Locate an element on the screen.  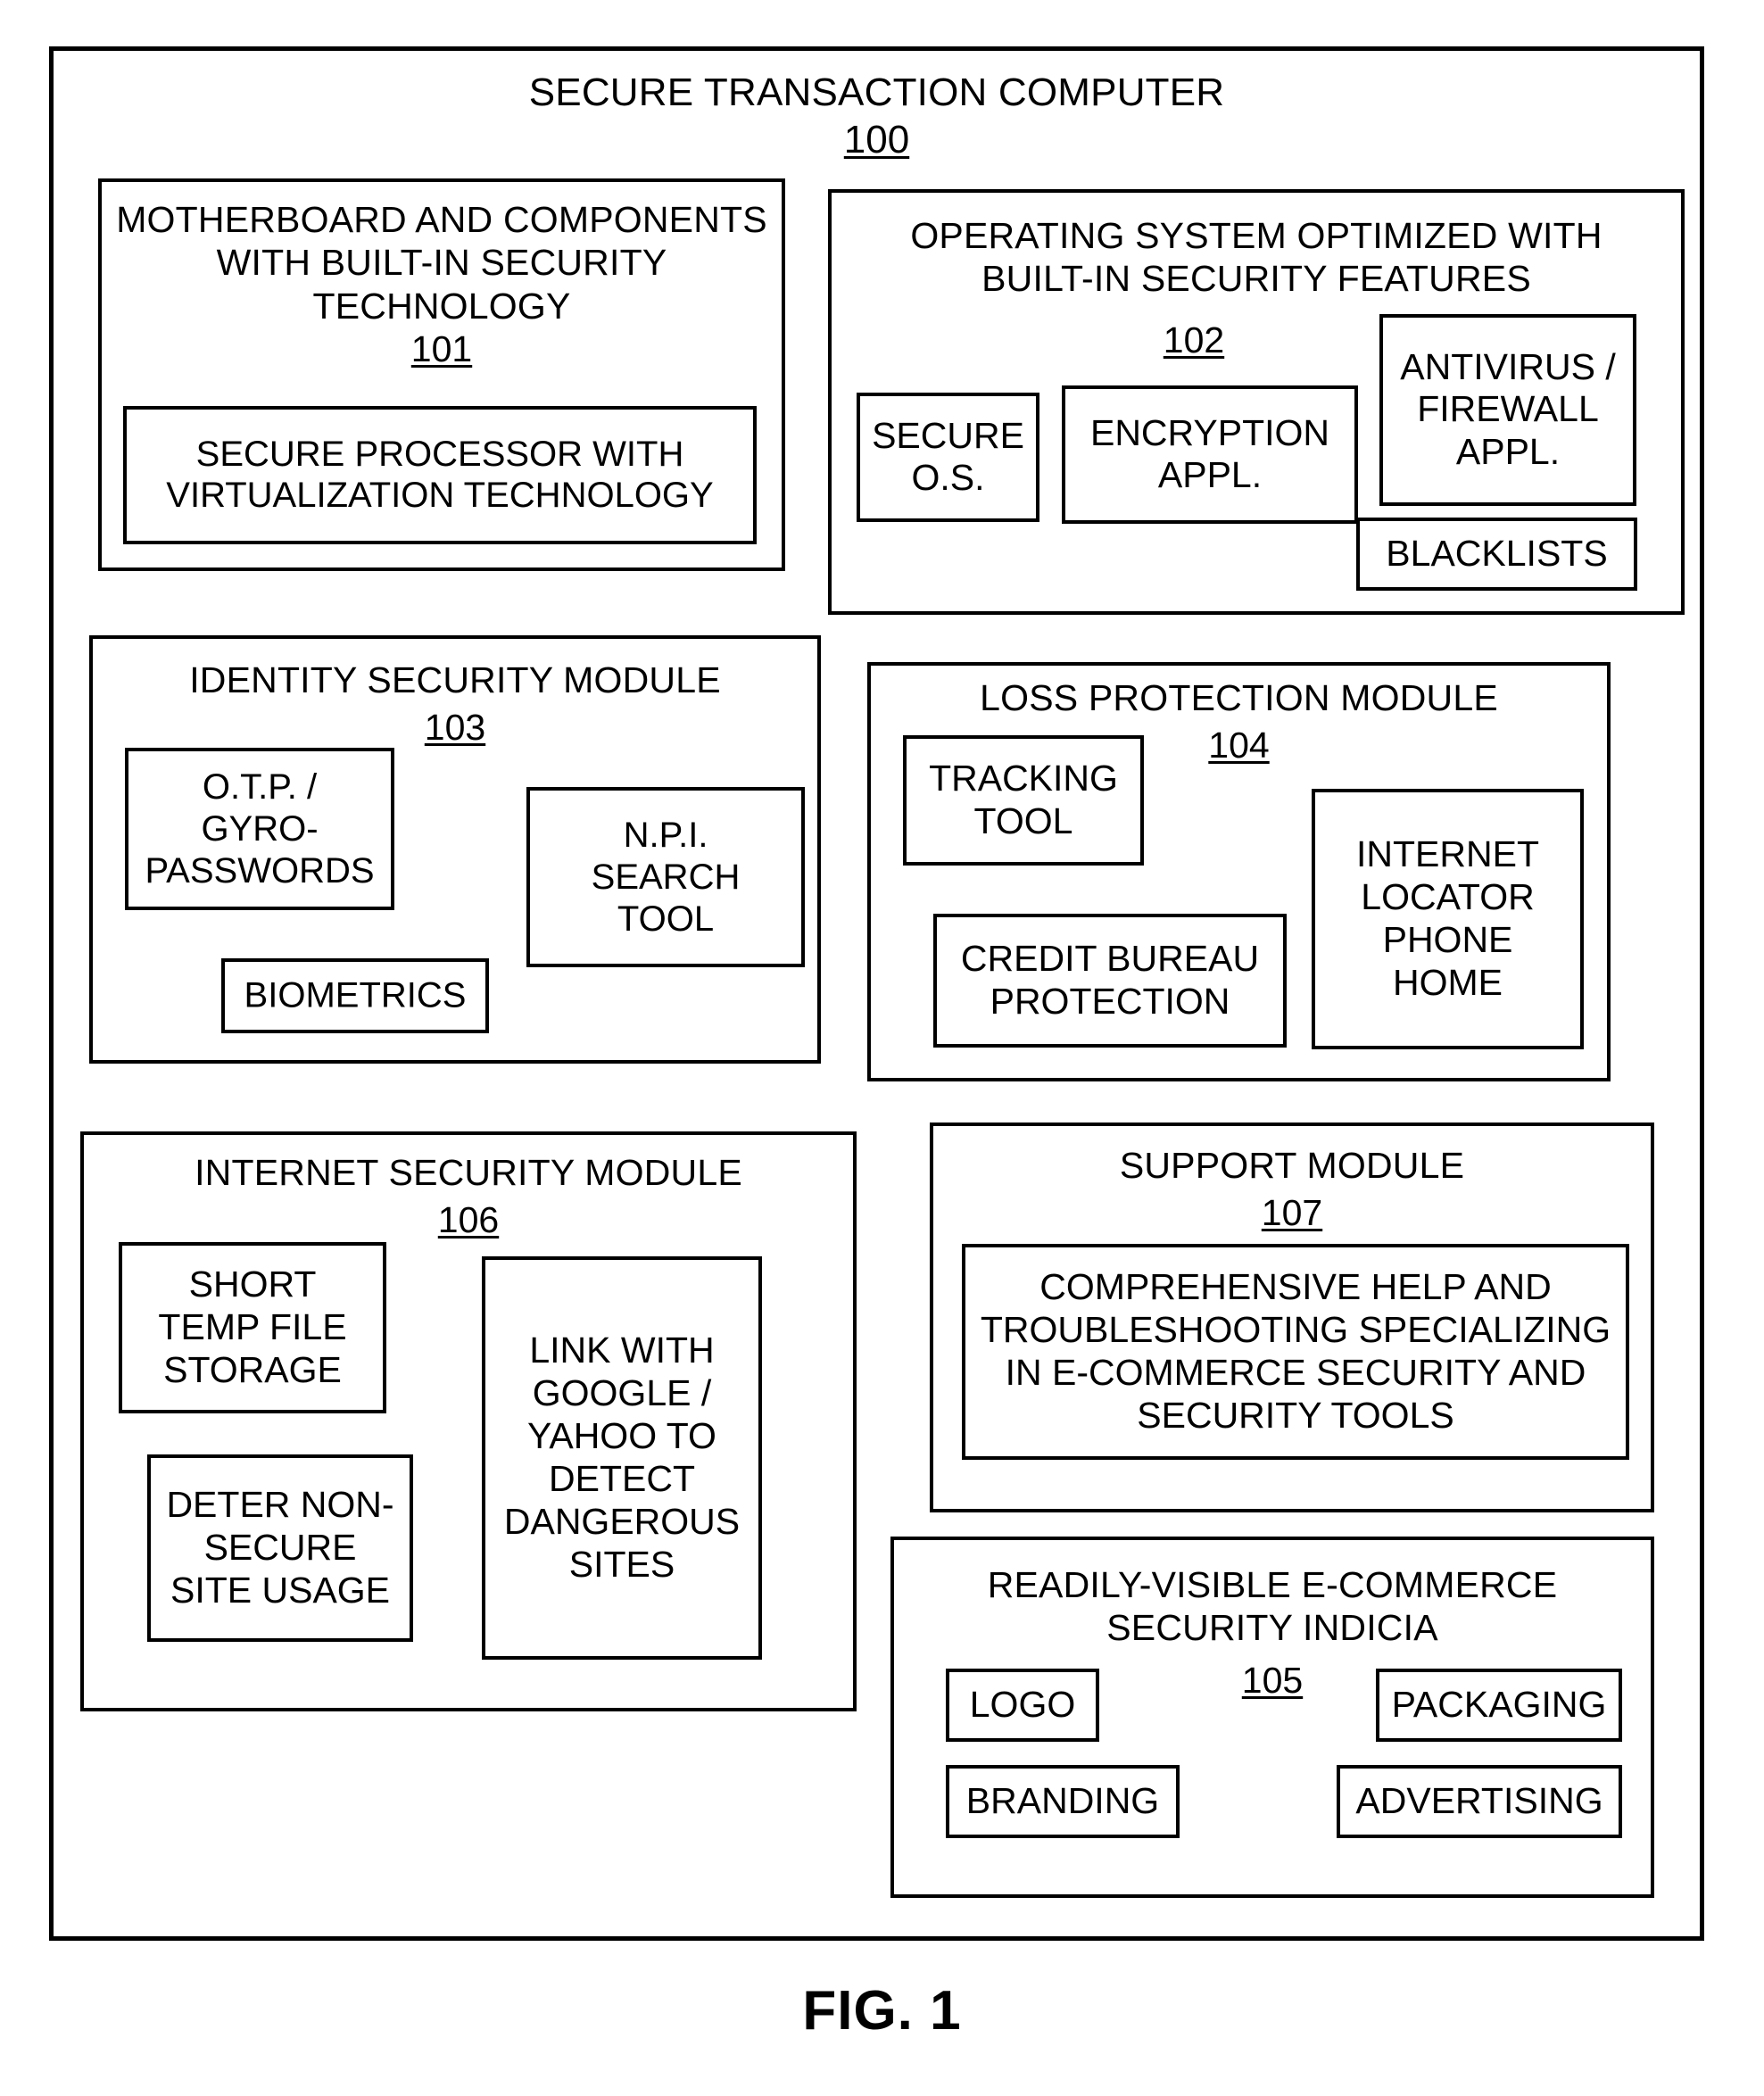
short-temp-file-storage-box: SHORT TEMP FILE STORAGE is located at coordinates (253, 1328).